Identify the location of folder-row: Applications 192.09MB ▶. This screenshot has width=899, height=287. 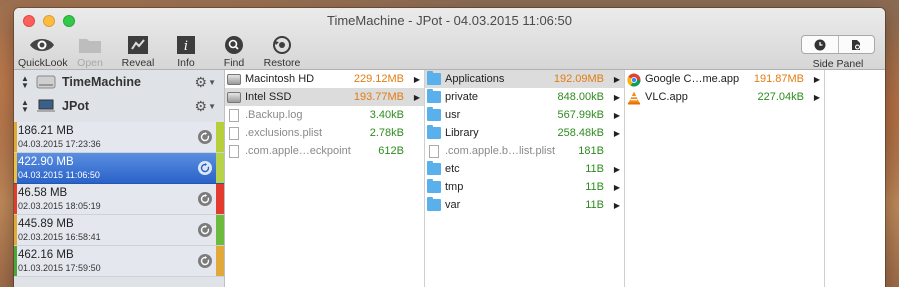
(524, 79).